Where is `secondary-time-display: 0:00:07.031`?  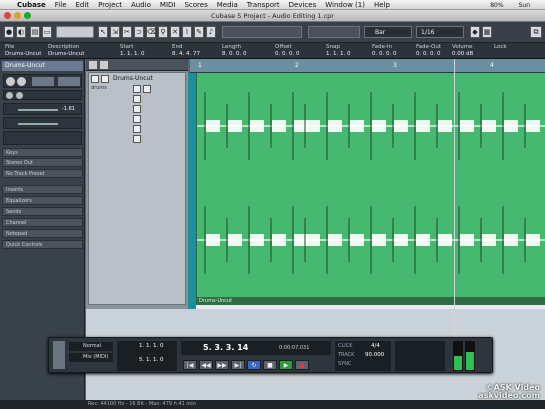 secondary-time-display: 0:00:07.031 is located at coordinates (294, 348).